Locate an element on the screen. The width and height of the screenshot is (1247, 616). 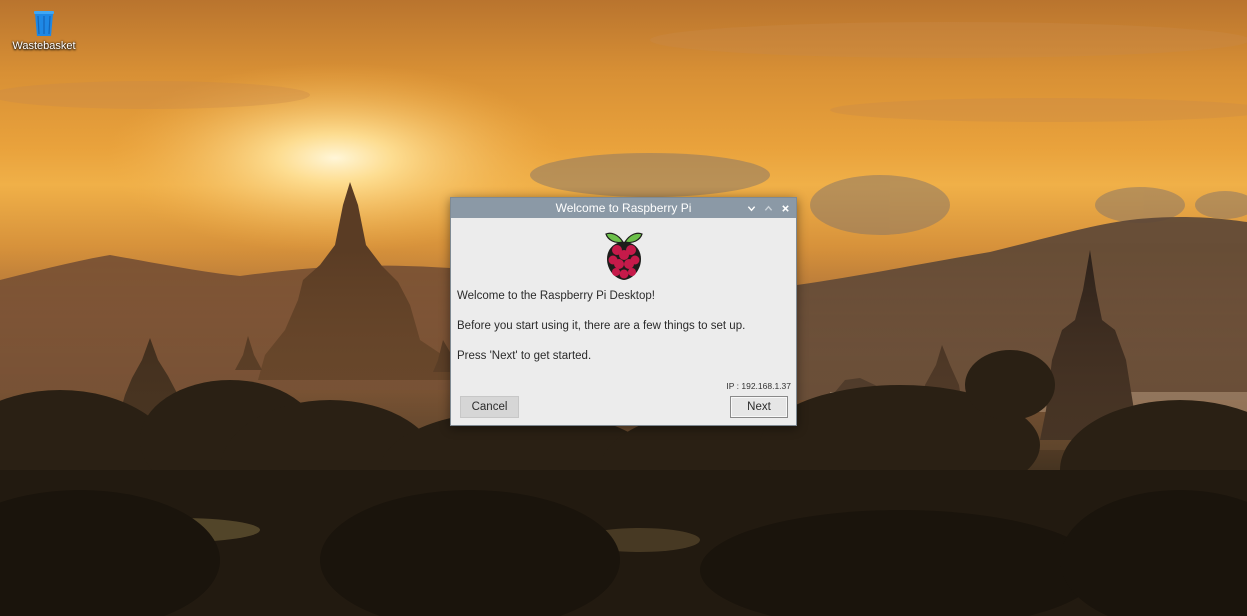
dialog-title: Welcome to Raspberry Pi is located at coordinates (623, 208).